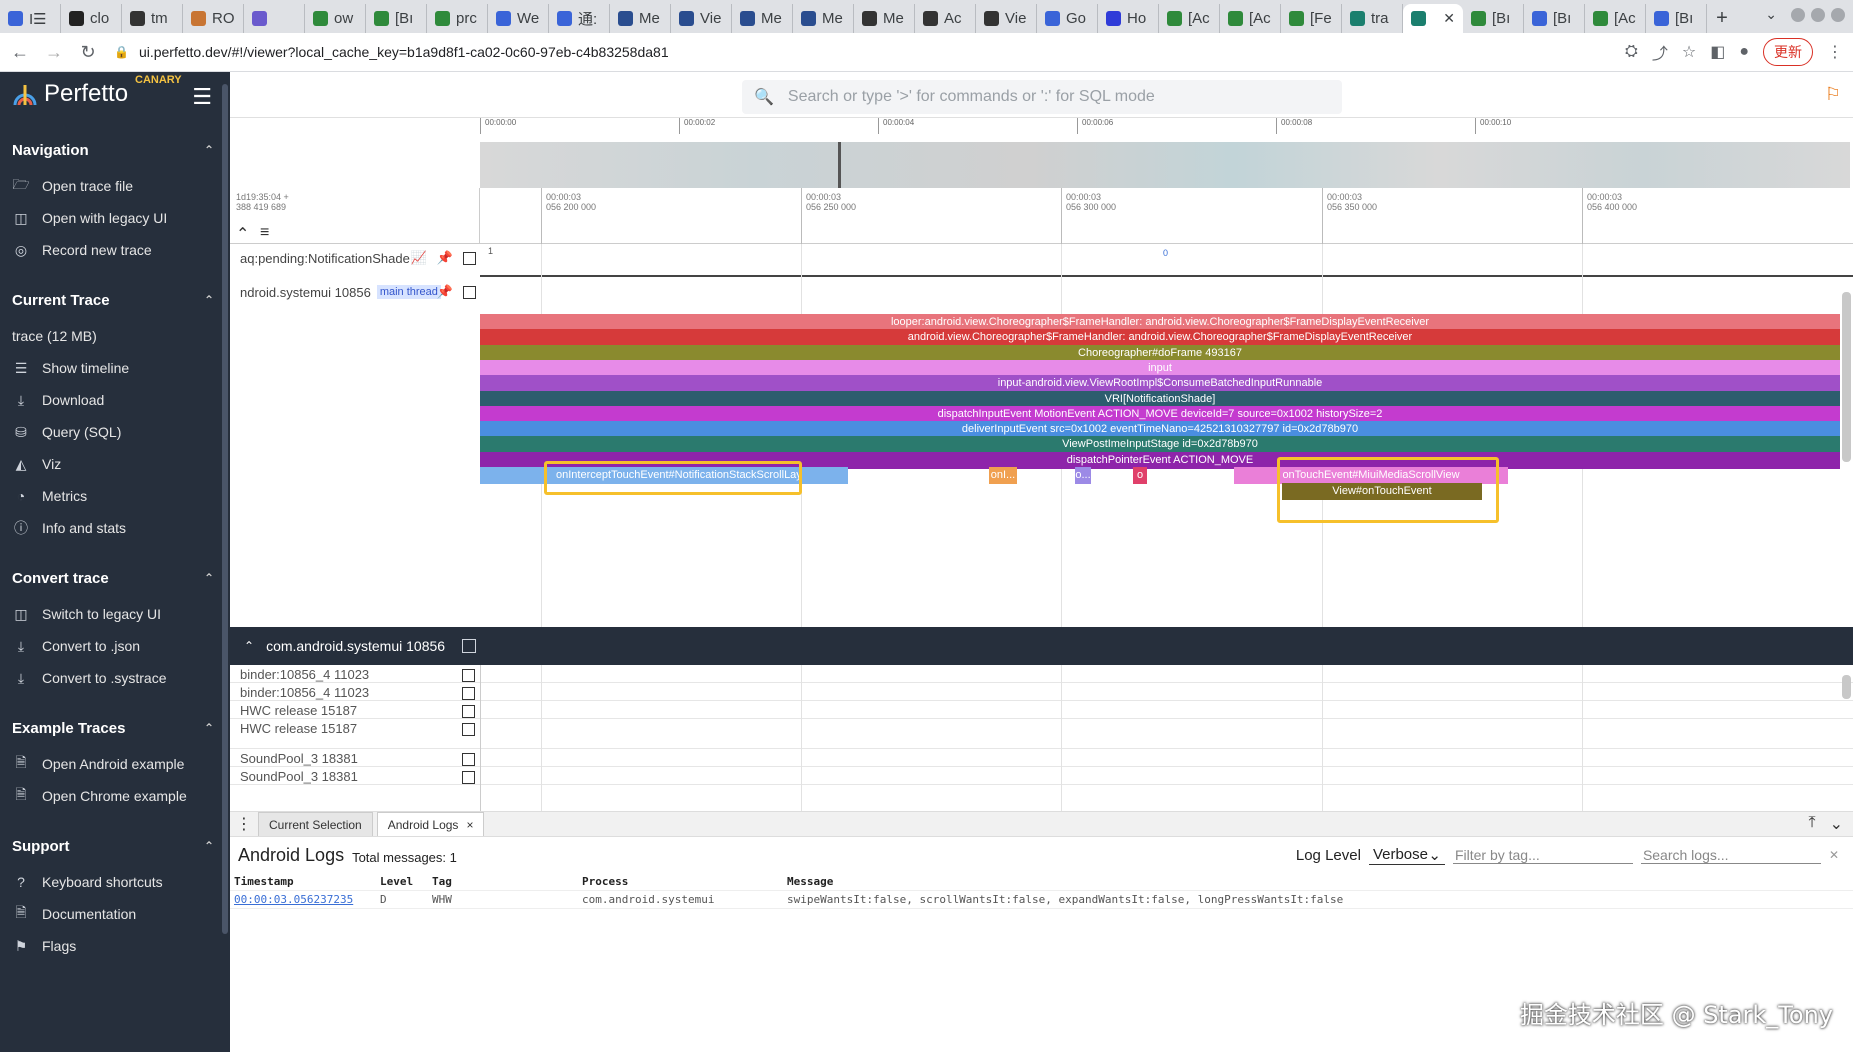 The height and width of the screenshot is (1052, 1853). I want to click on sidebar-section-header: Navigation ⌃, so click(115, 150).